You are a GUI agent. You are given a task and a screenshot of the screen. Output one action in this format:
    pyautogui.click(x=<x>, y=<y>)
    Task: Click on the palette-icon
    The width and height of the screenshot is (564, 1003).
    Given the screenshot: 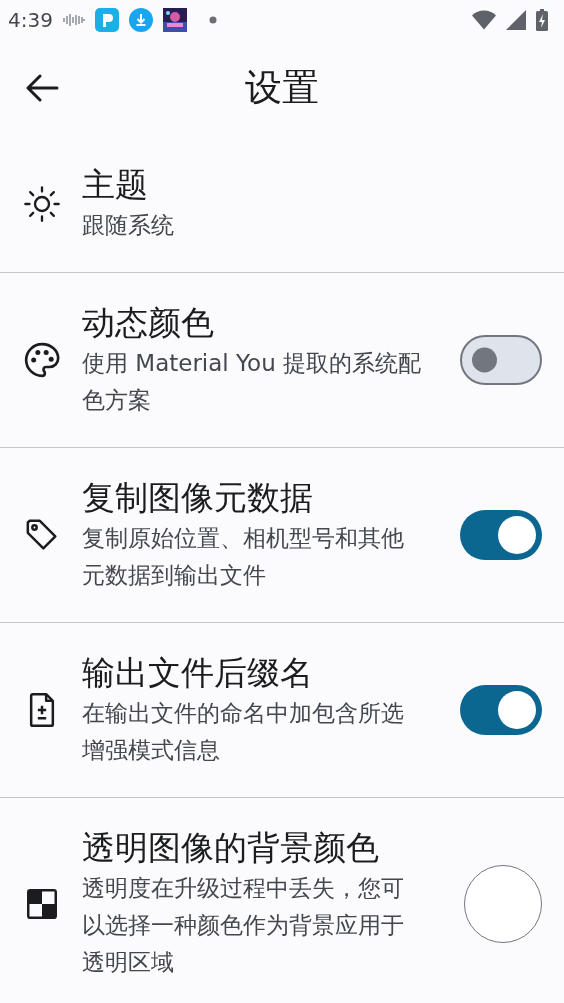 What is the action you would take?
    pyautogui.click(x=42, y=360)
    